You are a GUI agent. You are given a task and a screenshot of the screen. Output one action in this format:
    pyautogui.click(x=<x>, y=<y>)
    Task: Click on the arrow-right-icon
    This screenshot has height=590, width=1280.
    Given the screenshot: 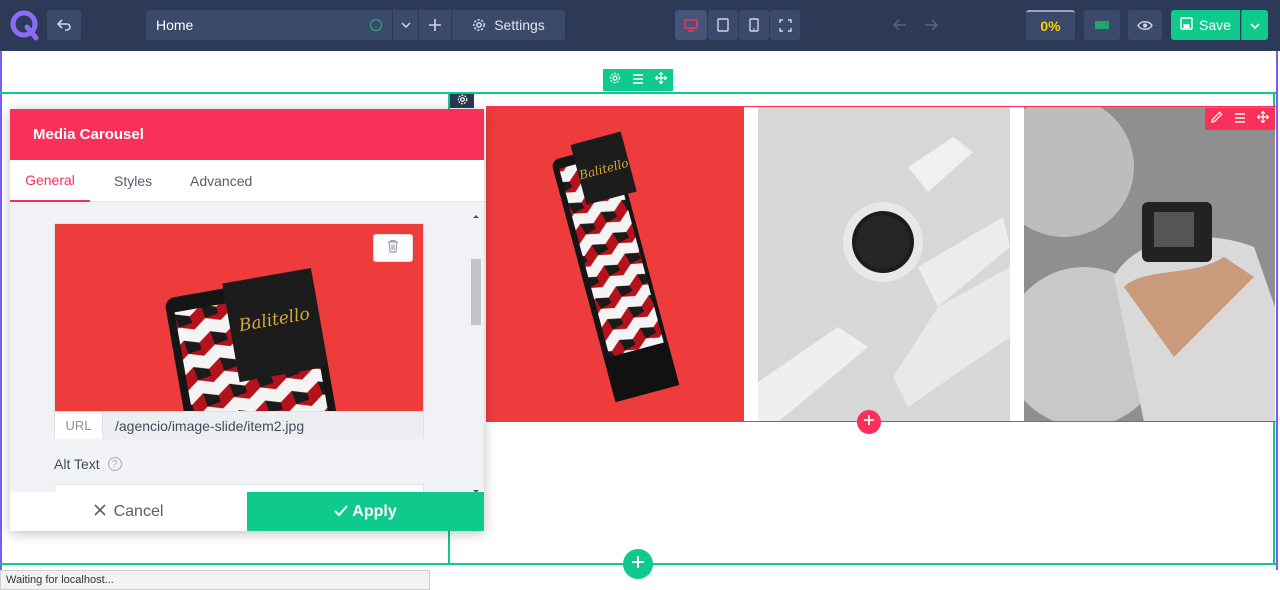 What is the action you would take?
    pyautogui.click(x=931, y=25)
    